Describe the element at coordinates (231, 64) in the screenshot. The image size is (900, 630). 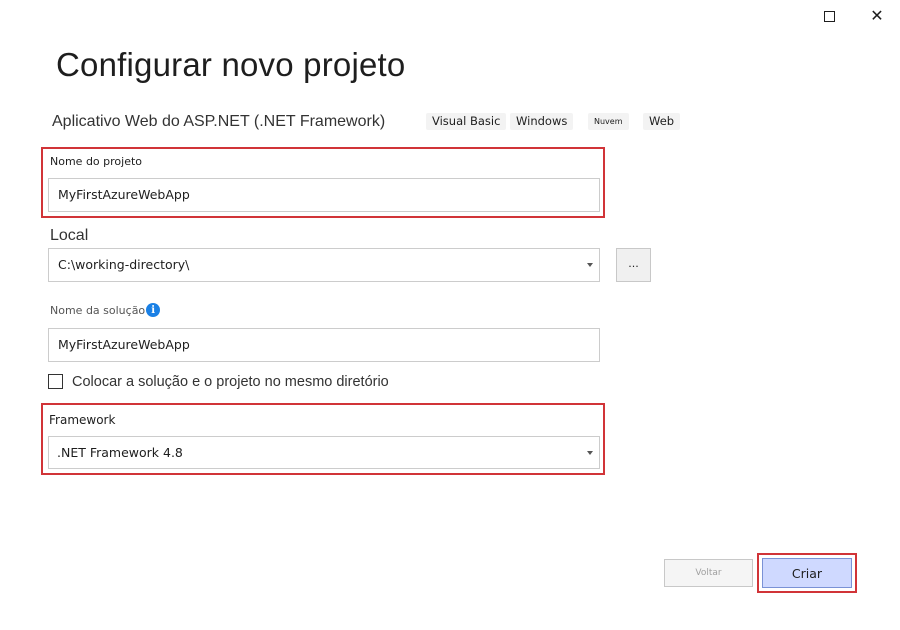
I see `page-title: Configurar novo projeto` at that location.